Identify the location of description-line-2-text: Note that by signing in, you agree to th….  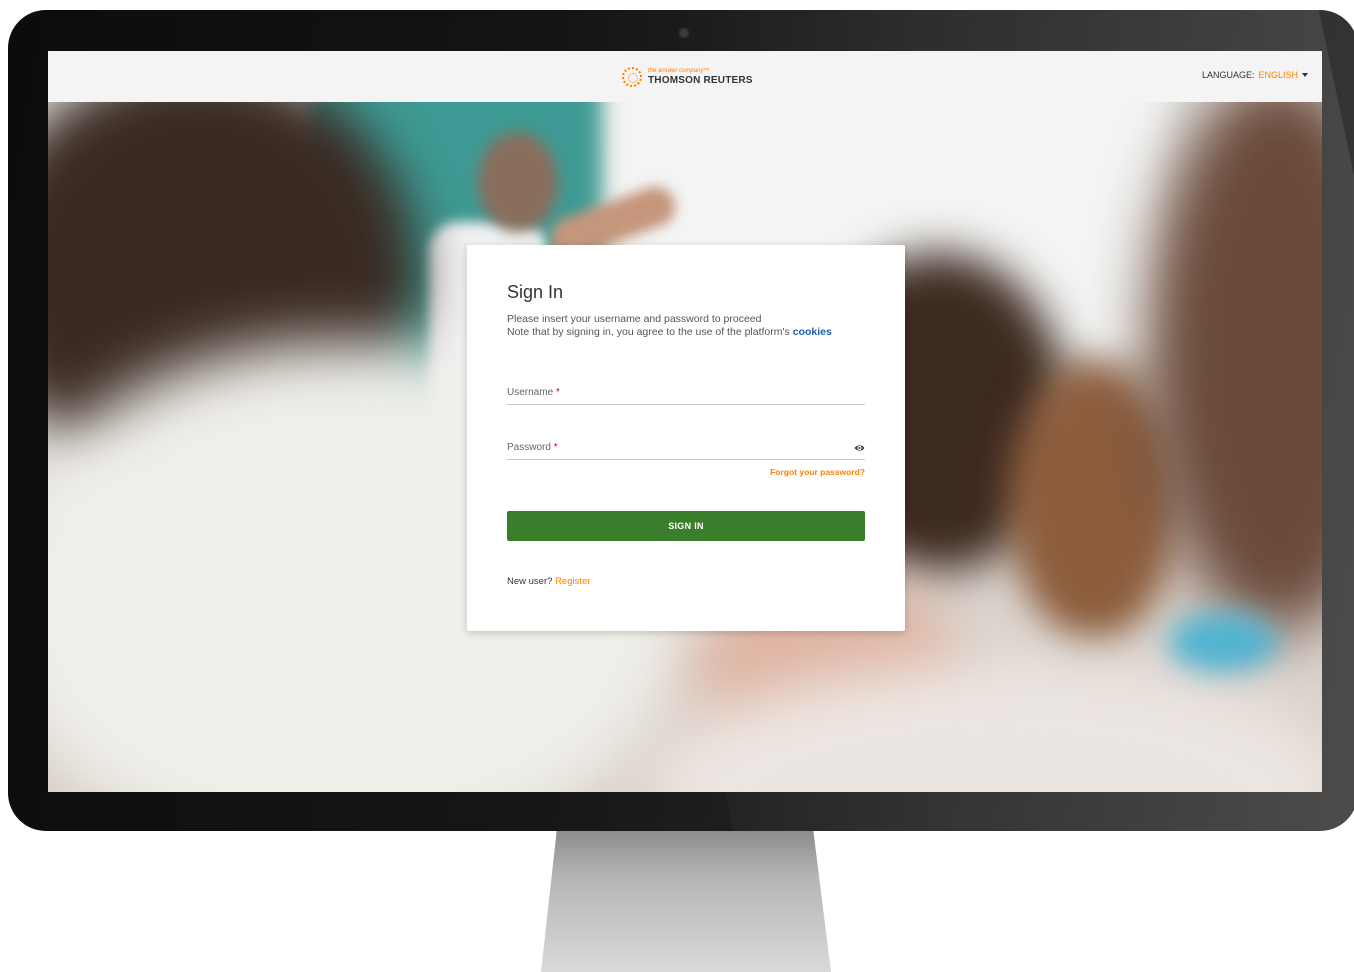
(648, 332).